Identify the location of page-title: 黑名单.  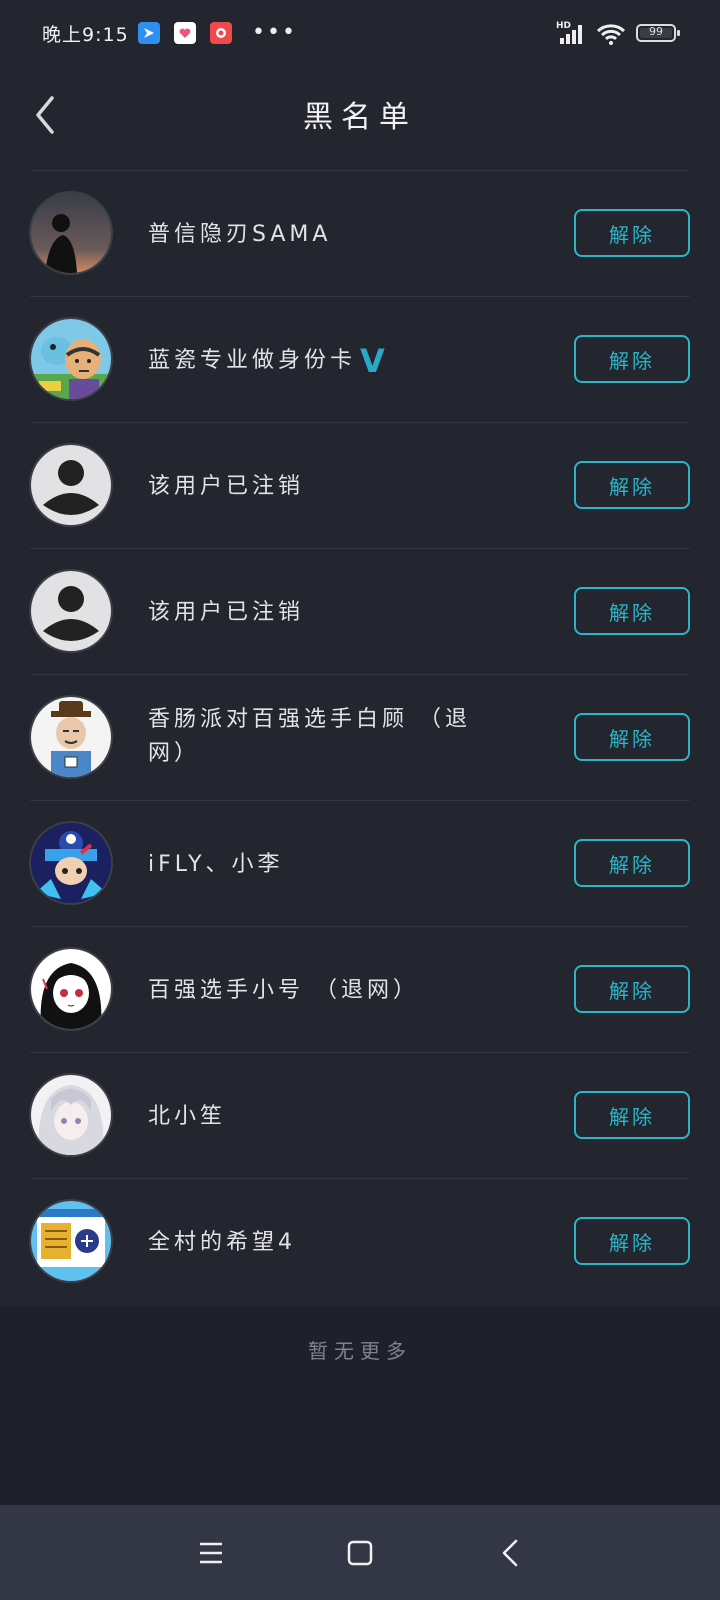
(360, 117).